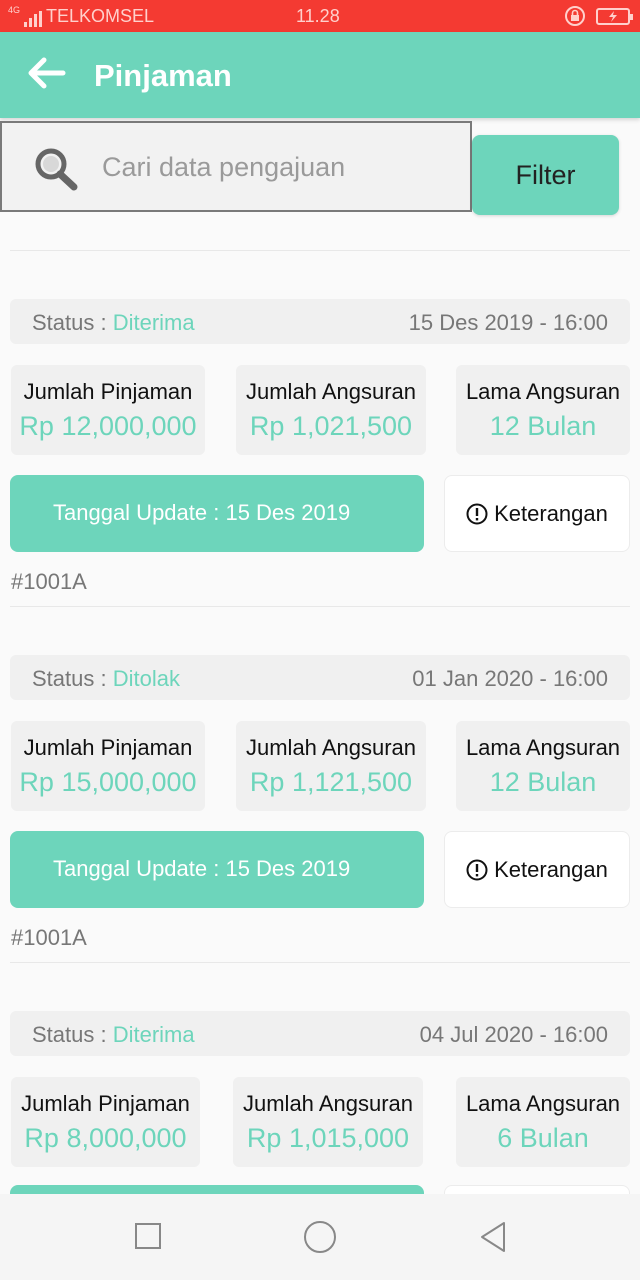  Describe the element at coordinates (513, 1034) in the screenshot. I see `submission-date: 04 Jul 2020 - 16:00` at that location.